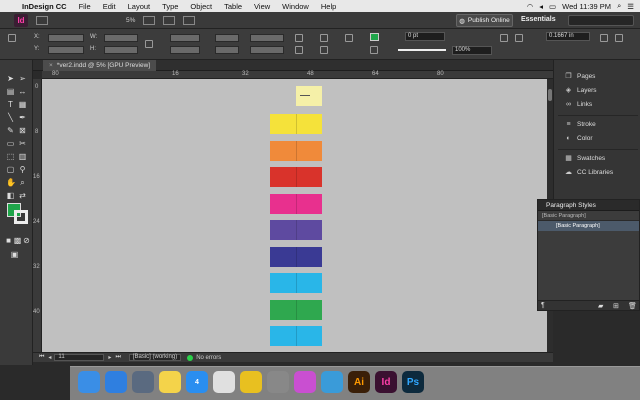 This screenshot has height=400, width=640. I want to click on dock-app-illustrator-icon: Ai, so click(359, 382).